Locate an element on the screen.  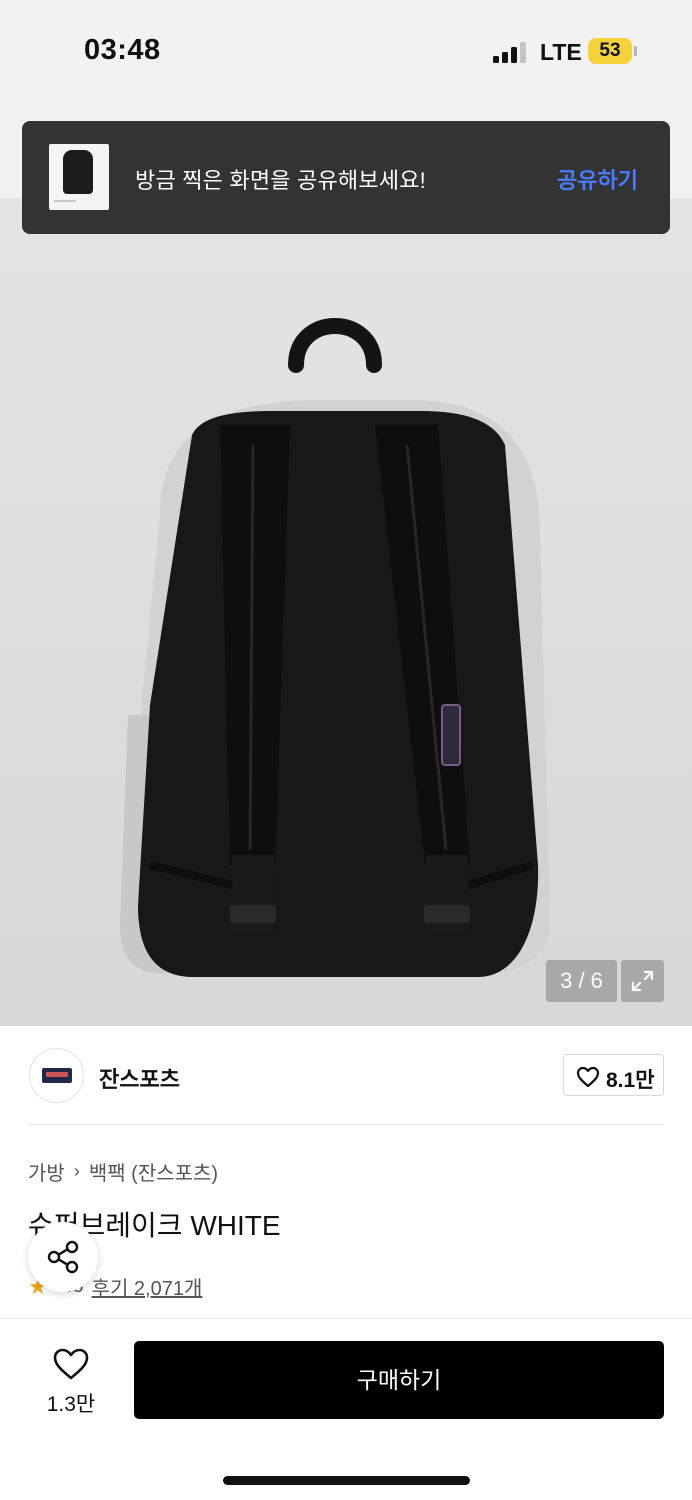
battery-icon: 53 is located at coordinates (610, 51).